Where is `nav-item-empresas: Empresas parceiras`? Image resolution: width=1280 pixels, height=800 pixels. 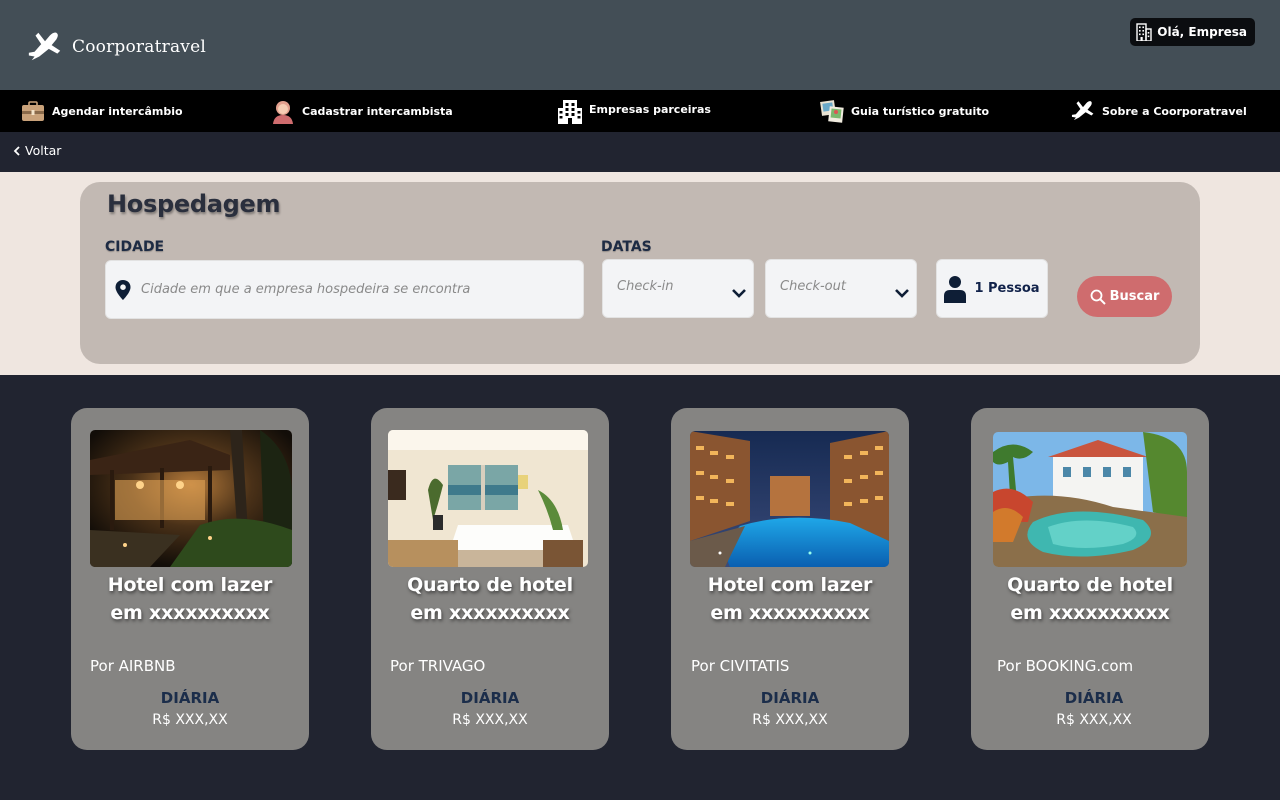 nav-item-empresas: Empresas parceiras is located at coordinates (634, 111).